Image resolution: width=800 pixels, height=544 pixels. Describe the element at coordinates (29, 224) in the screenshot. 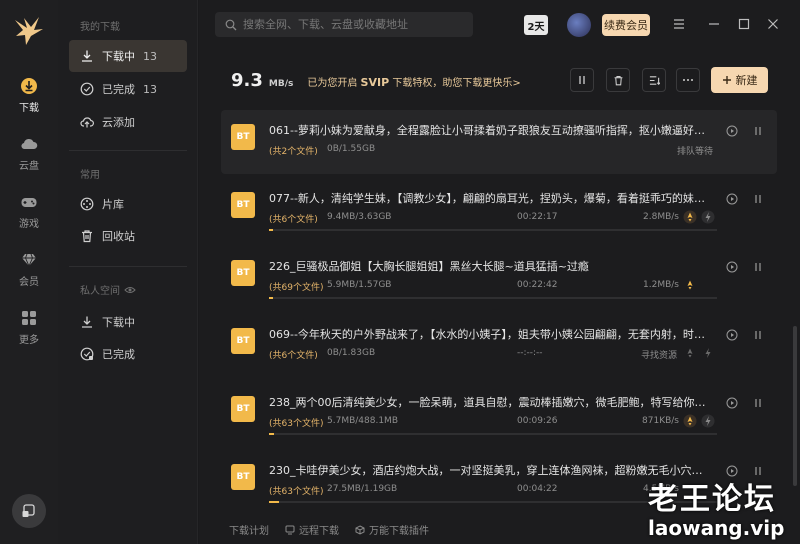

I see `rail-games-label: 游戏` at that location.